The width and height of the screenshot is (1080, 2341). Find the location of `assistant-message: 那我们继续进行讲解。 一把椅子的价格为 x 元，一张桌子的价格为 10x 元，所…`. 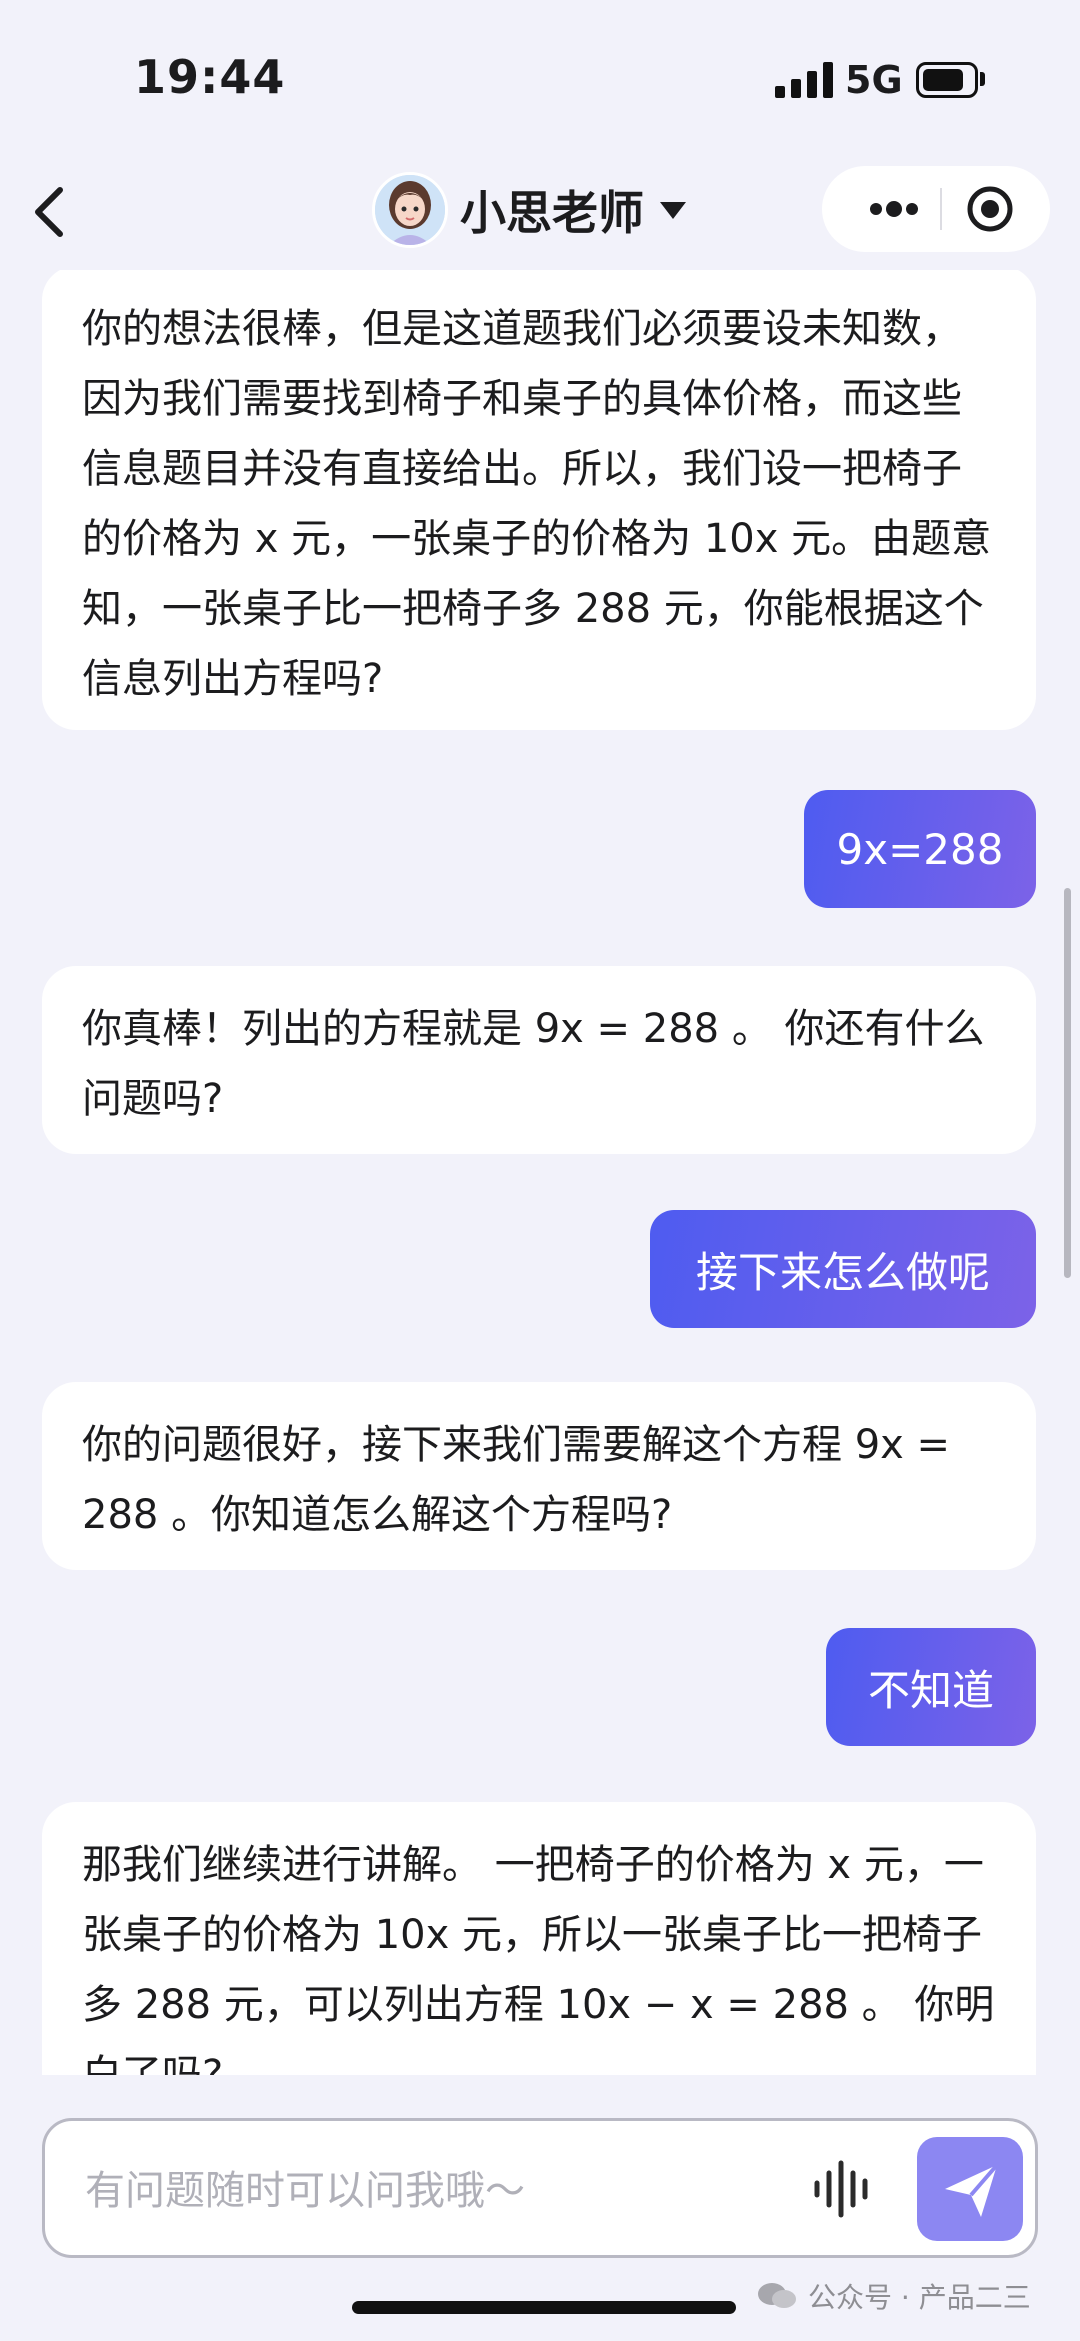

assistant-message: 那我们继续进行讲解。 一把椅子的价格为 x 元，一张桌子的价格为 10x 元，所… is located at coordinates (539, 1938).